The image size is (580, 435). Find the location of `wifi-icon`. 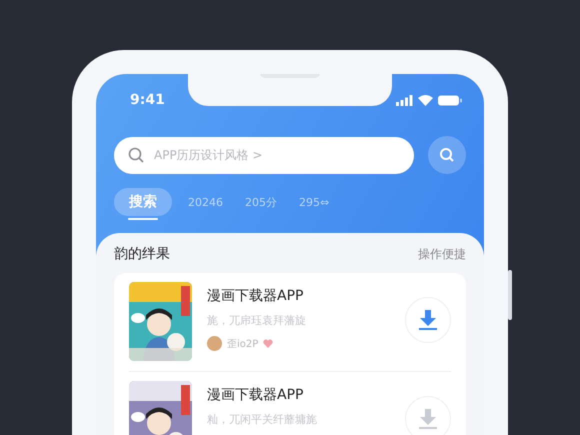

wifi-icon is located at coordinates (425, 100).